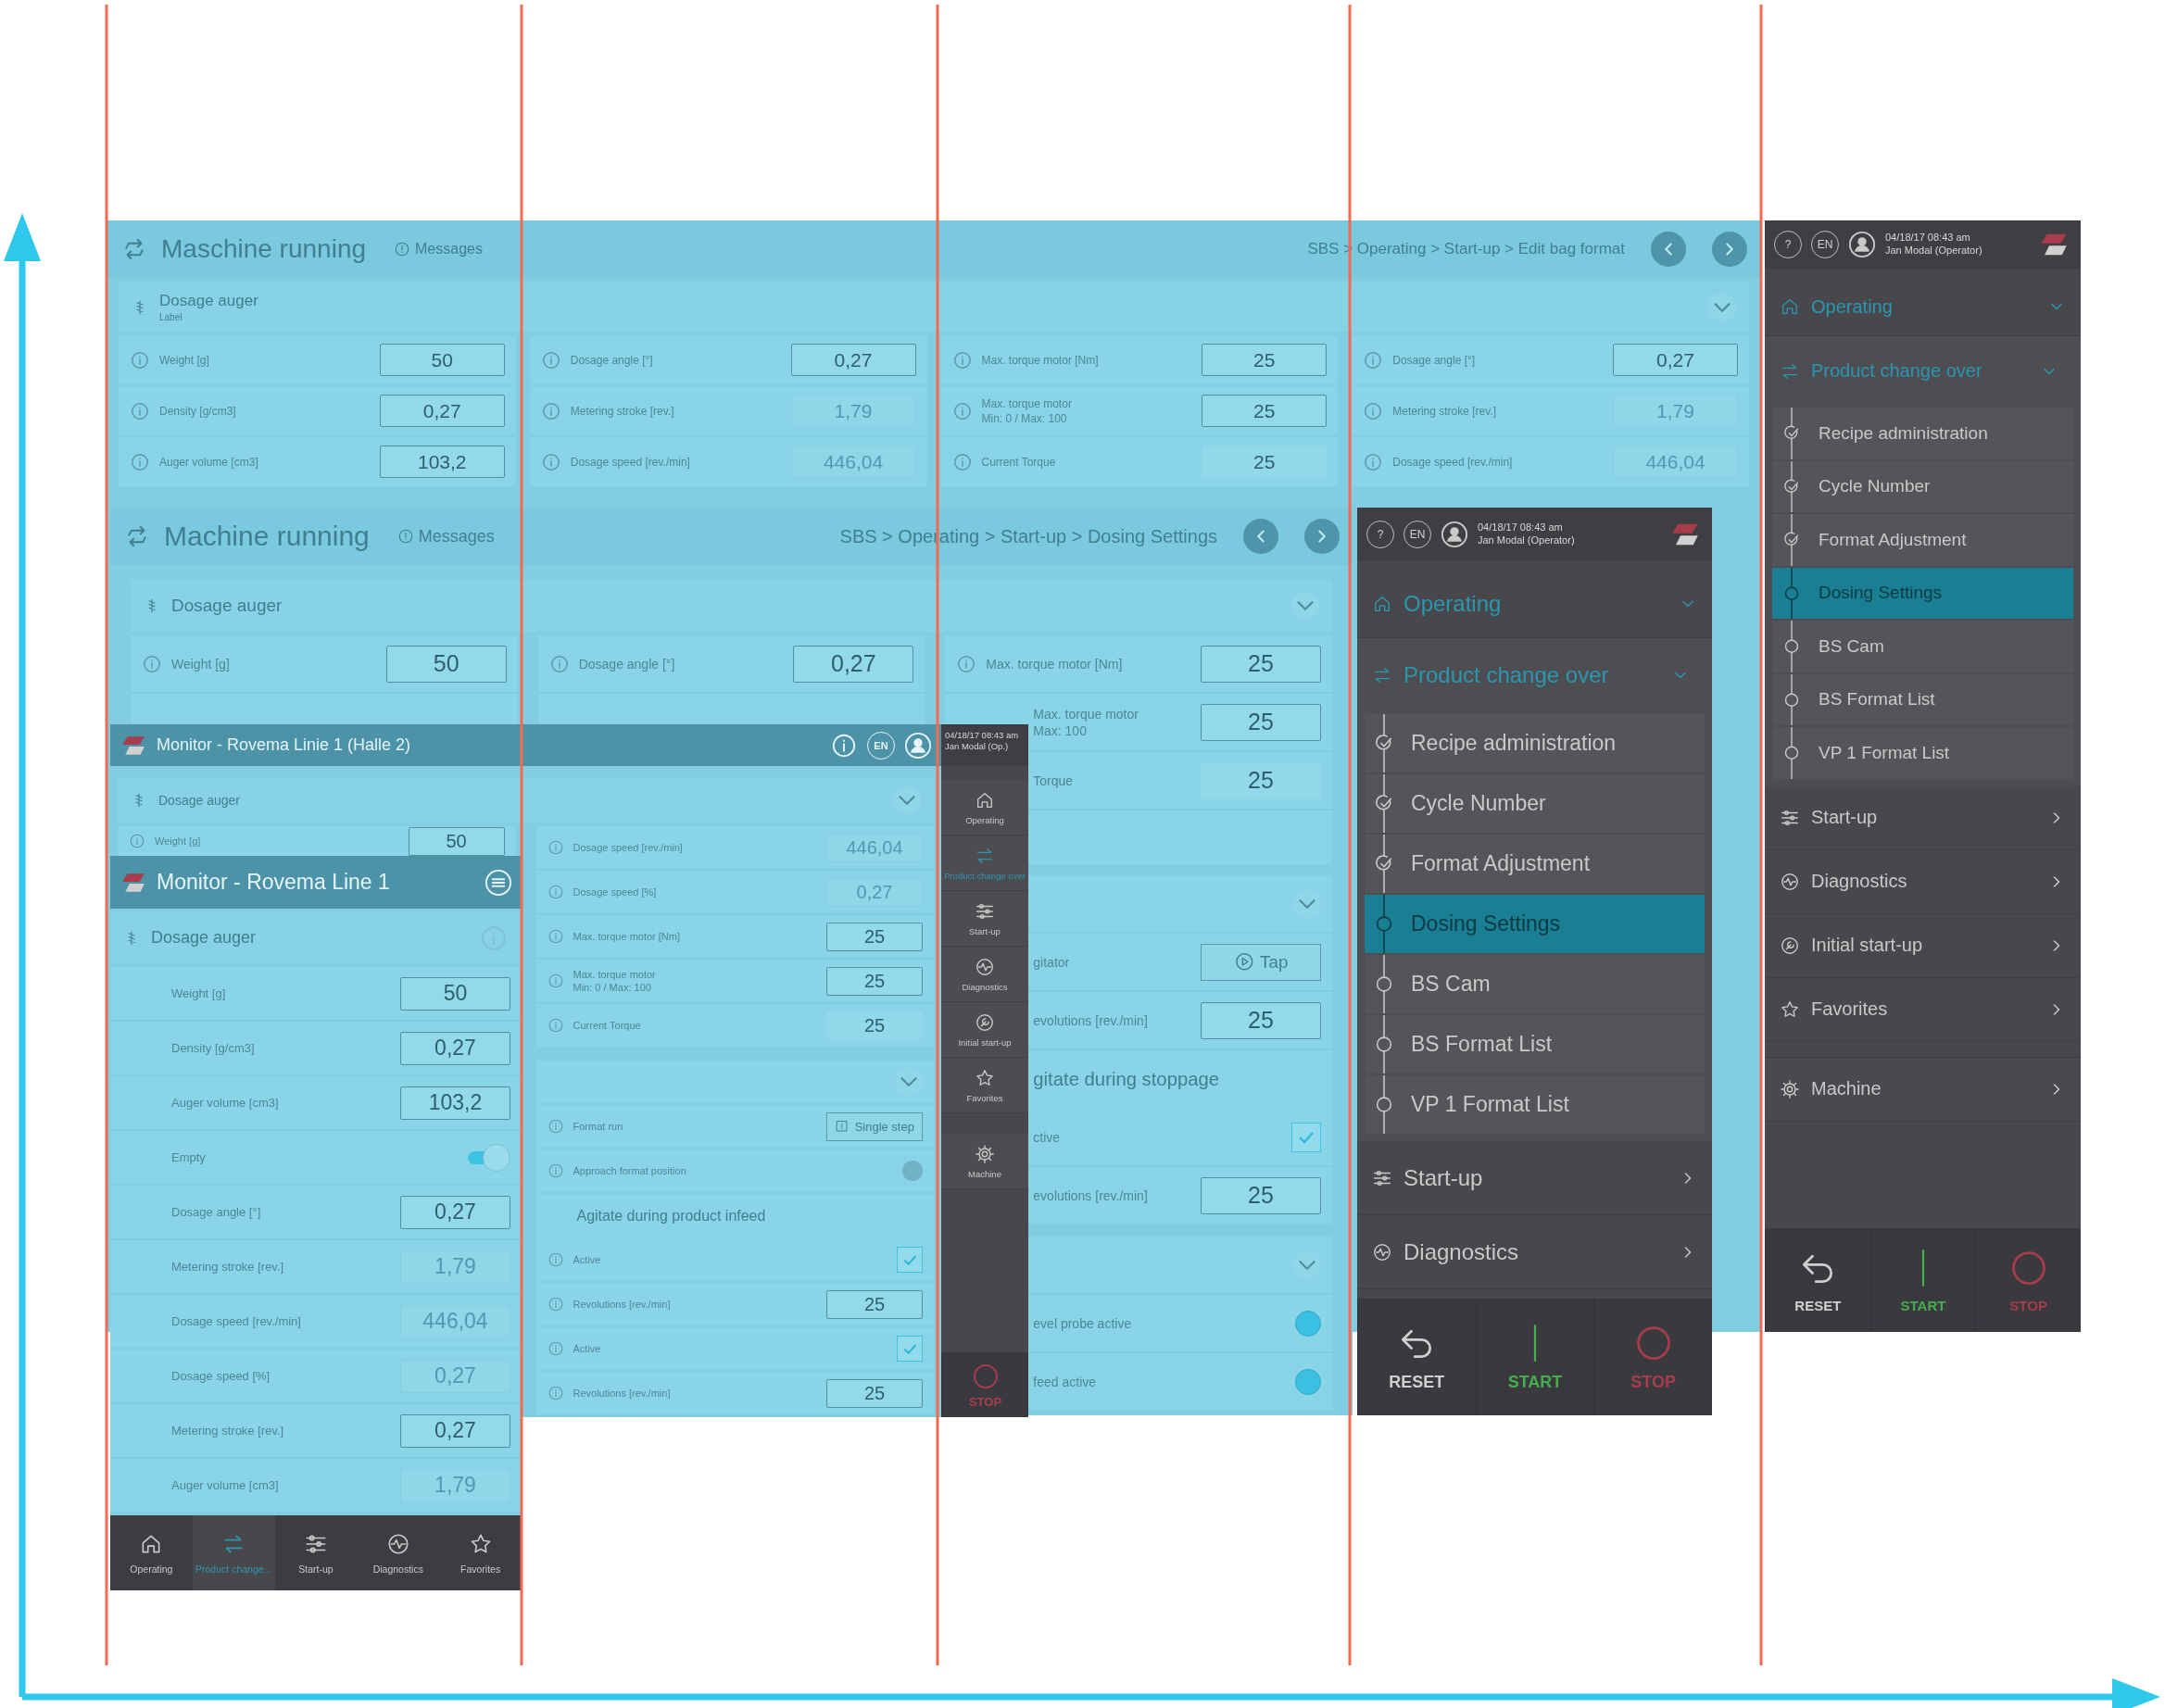  I want to click on nav-item: Dosing Settings, so click(1922, 593).